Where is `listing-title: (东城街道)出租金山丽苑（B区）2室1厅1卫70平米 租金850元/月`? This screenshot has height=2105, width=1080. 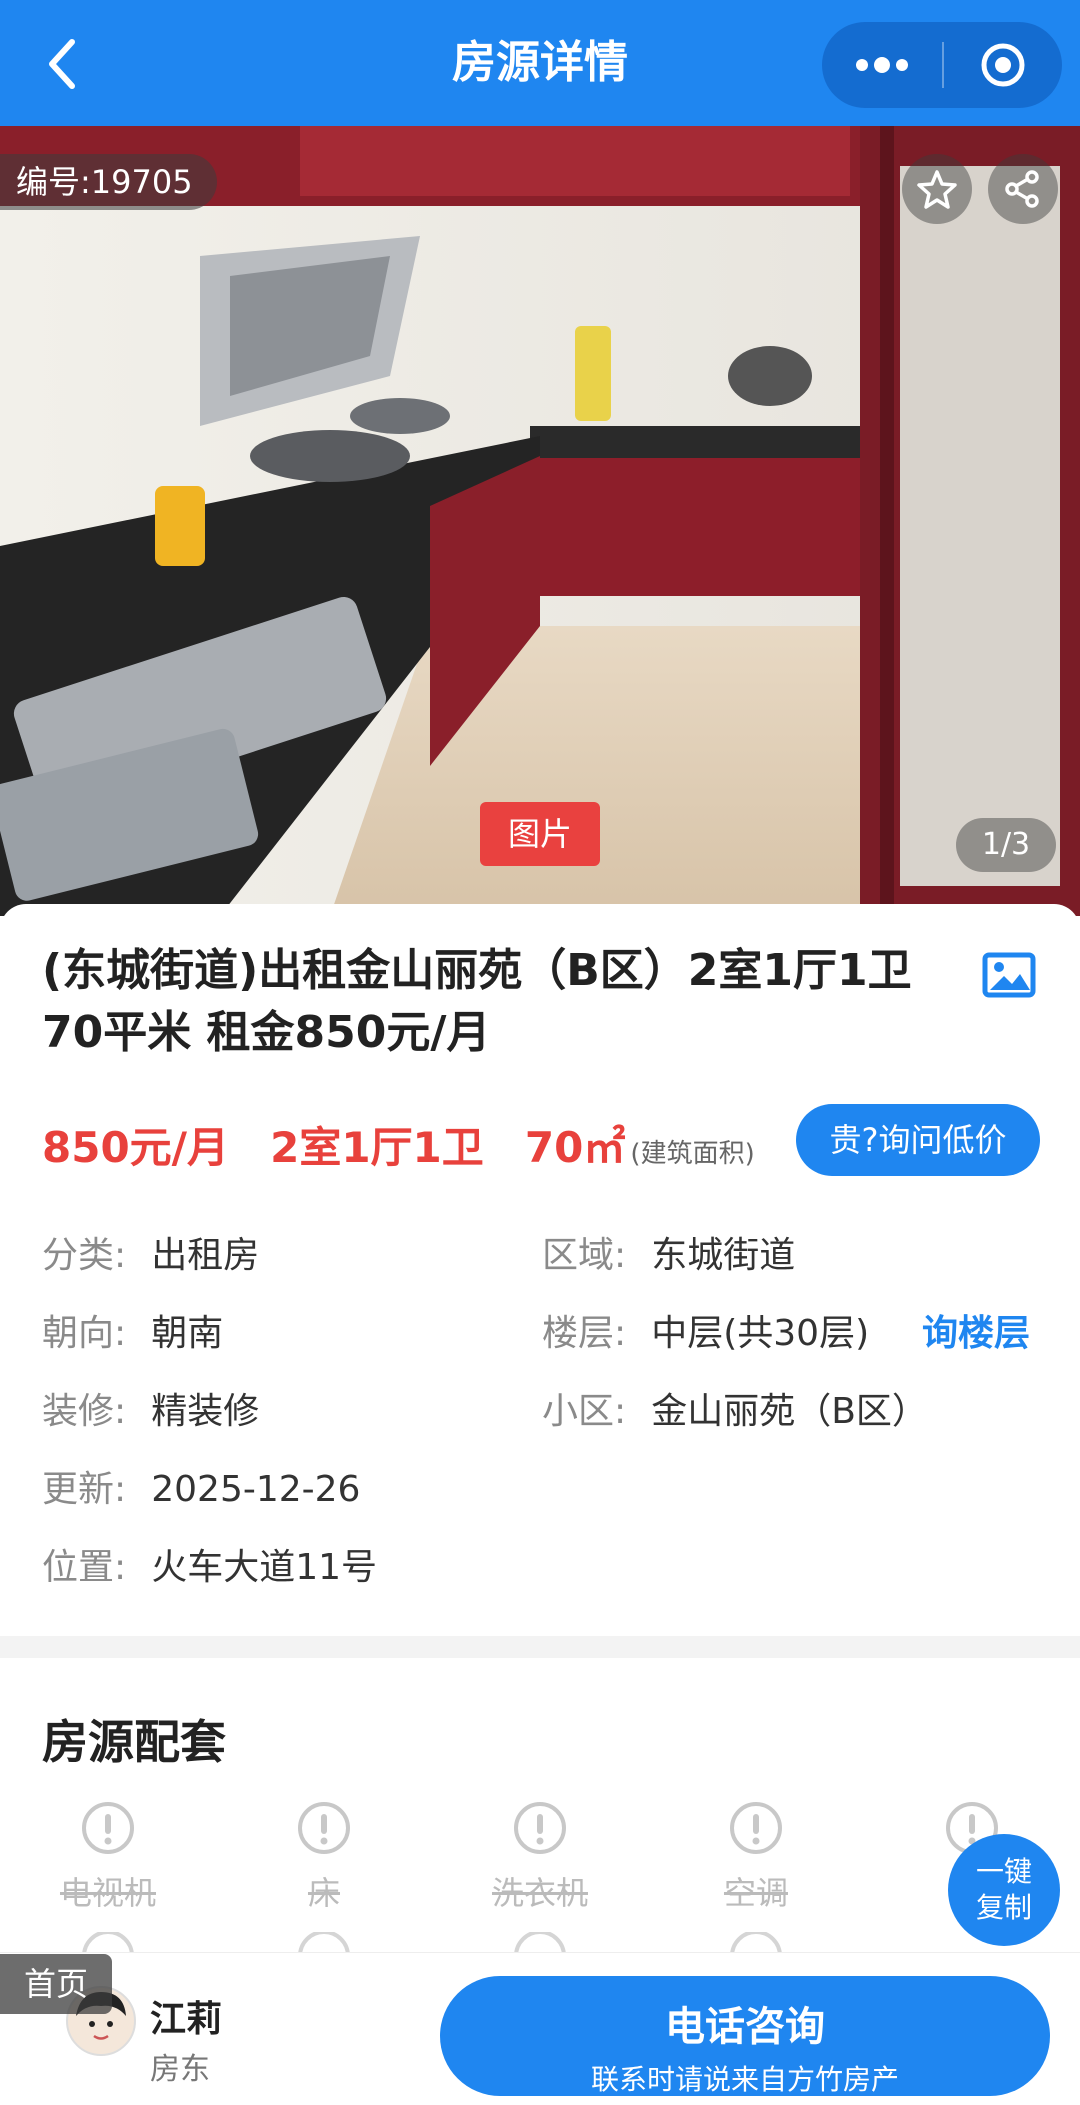
listing-title: (东城街道)出租金山丽苑（B区）2室1厅1卫70平米 租金850元/月 is located at coordinates (477, 1001).